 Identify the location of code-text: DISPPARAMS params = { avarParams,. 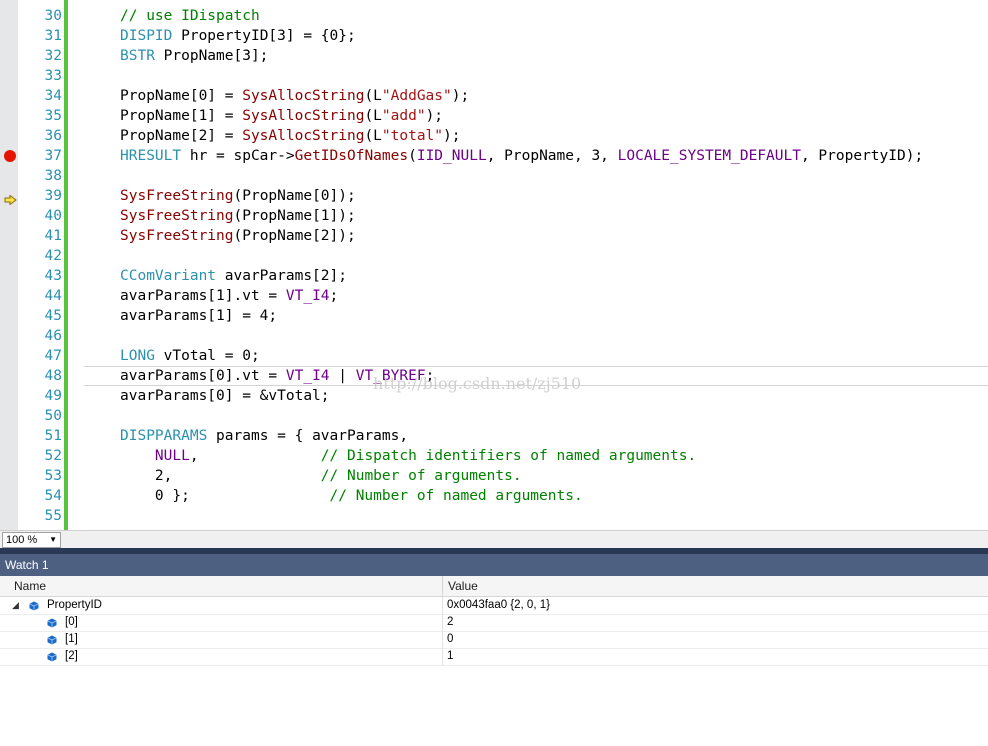
(264, 436).